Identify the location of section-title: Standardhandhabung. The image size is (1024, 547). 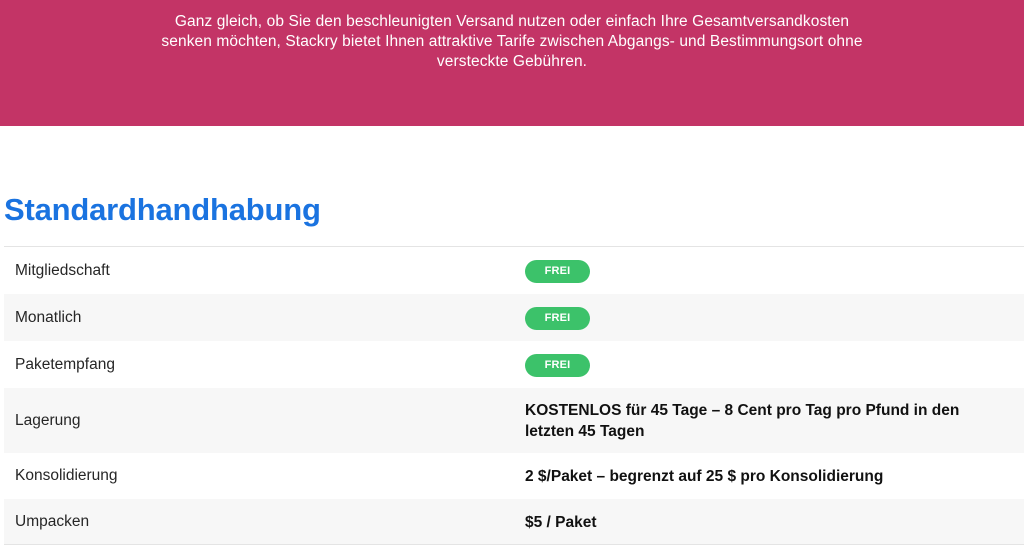
(162, 209).